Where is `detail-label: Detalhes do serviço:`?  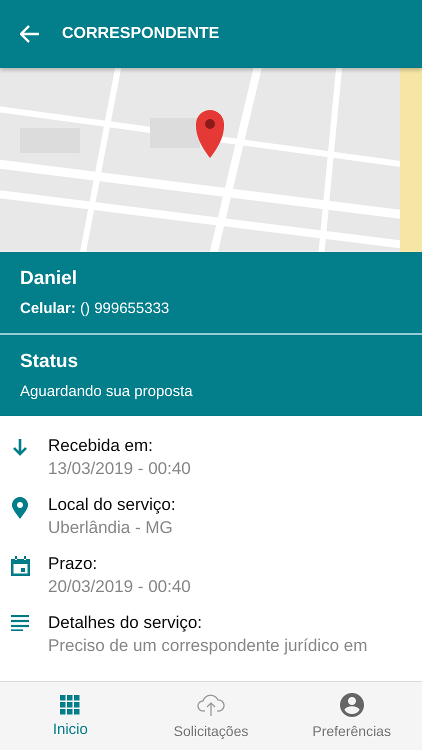 detail-label: Detalhes do serviço: is located at coordinates (126, 623).